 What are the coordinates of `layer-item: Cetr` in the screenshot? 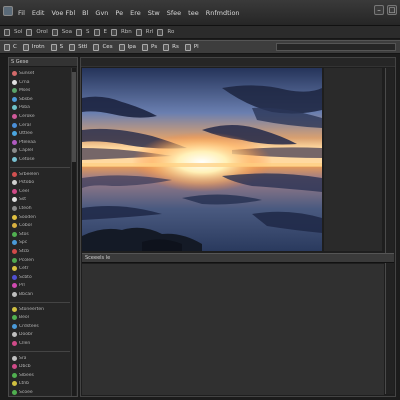 It's located at (41, 268).